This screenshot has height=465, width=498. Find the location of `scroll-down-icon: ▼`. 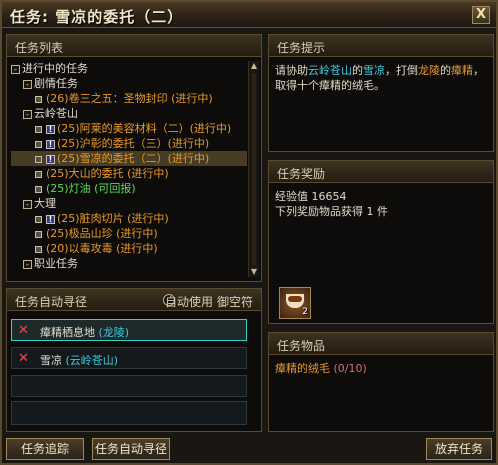

scroll-down-icon: ▼ is located at coordinates (254, 272).